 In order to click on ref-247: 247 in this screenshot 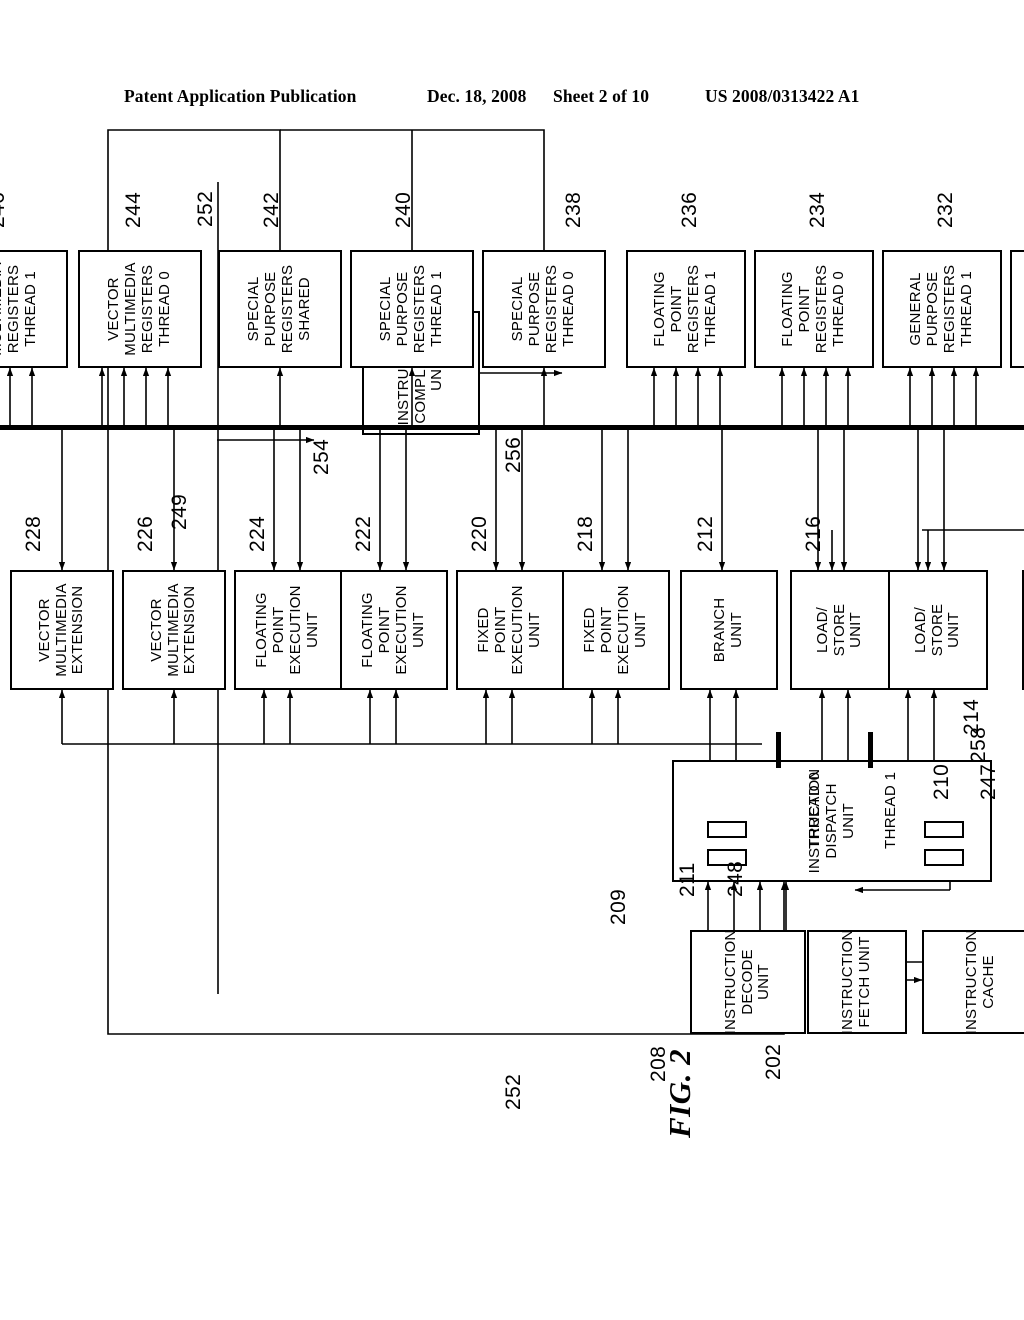, I will do `click(988, 781)`.